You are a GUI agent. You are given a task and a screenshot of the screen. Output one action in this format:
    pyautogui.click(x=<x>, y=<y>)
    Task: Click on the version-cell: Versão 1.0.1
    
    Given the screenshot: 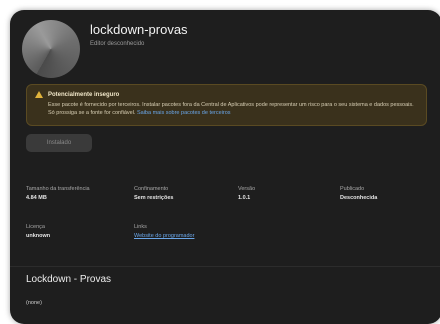 What is the action you would take?
    pyautogui.click(x=246, y=193)
    